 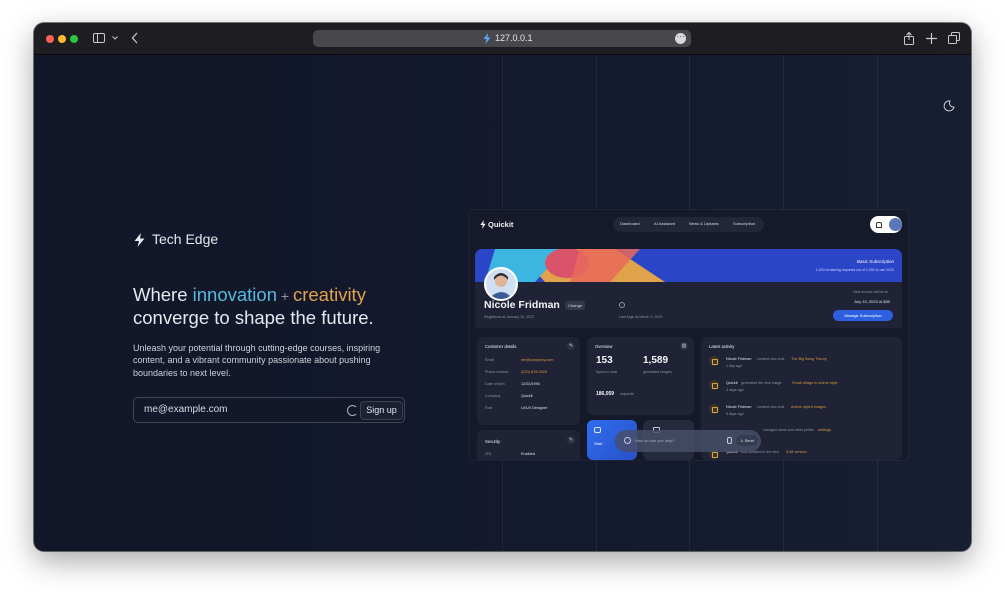 I want to click on send-button: ↳ Send, so click(x=747, y=440).